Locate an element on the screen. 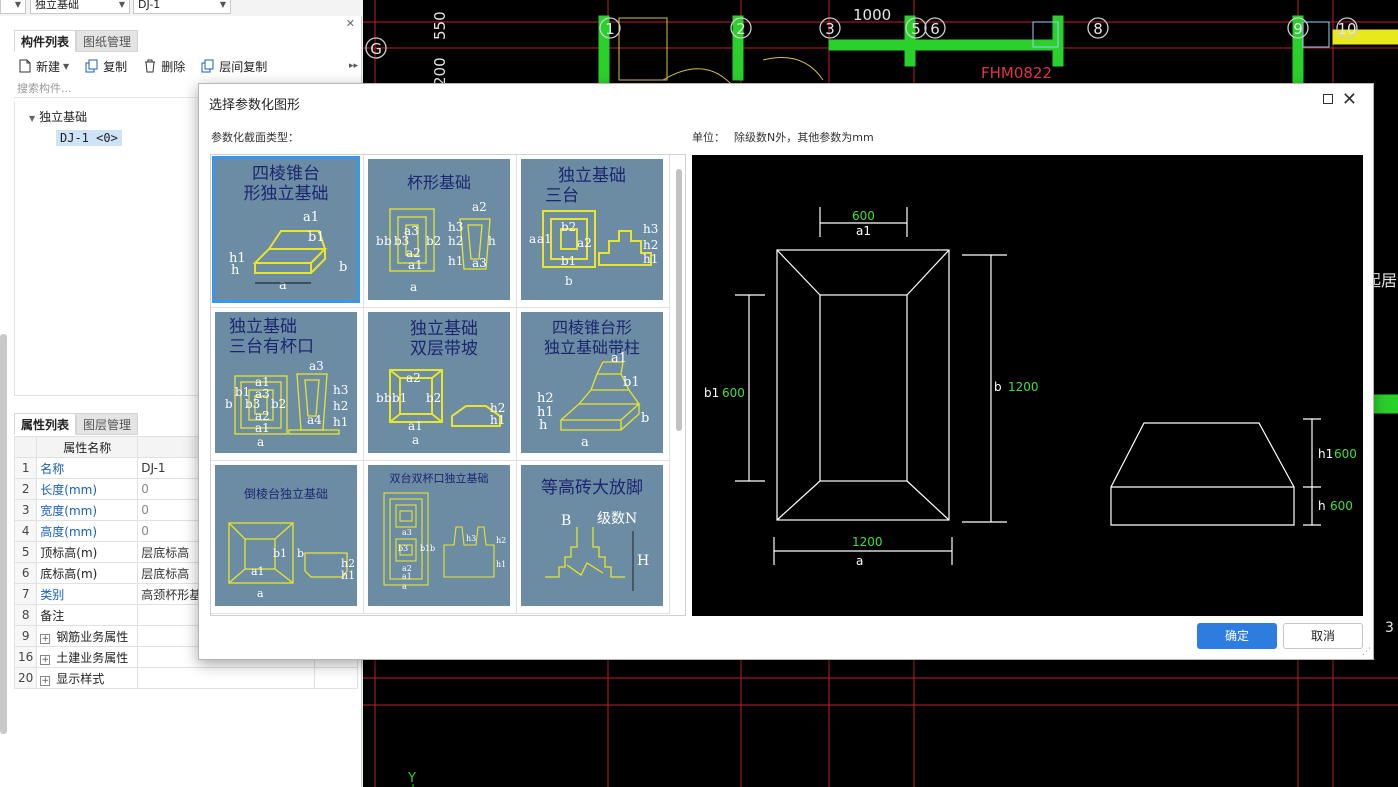  left-scrollbar is located at coordinates (3, 534).